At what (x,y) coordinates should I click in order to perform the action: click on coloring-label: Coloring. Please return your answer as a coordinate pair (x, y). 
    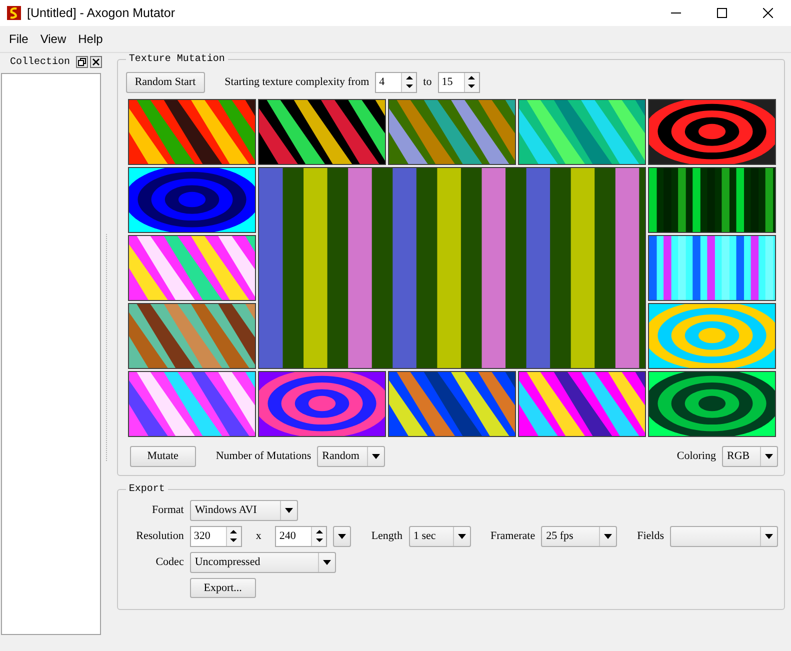
    Looking at the image, I should click on (696, 456).